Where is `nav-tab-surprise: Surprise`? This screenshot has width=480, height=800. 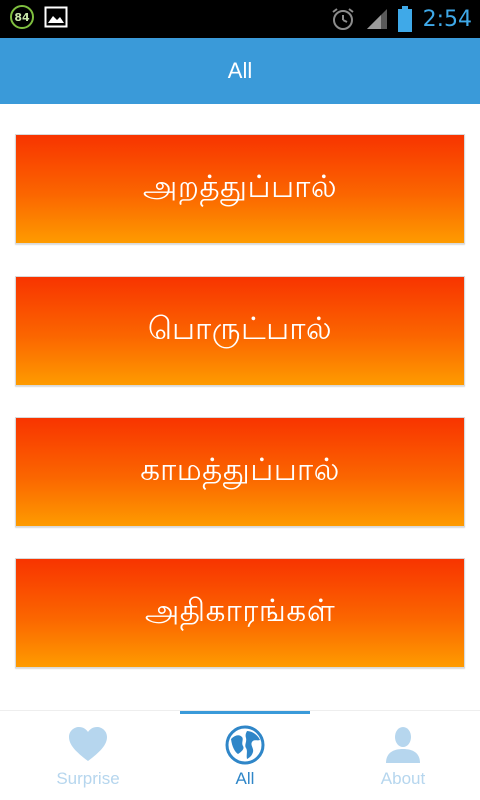
nav-tab-surprise: Surprise is located at coordinates (88, 755).